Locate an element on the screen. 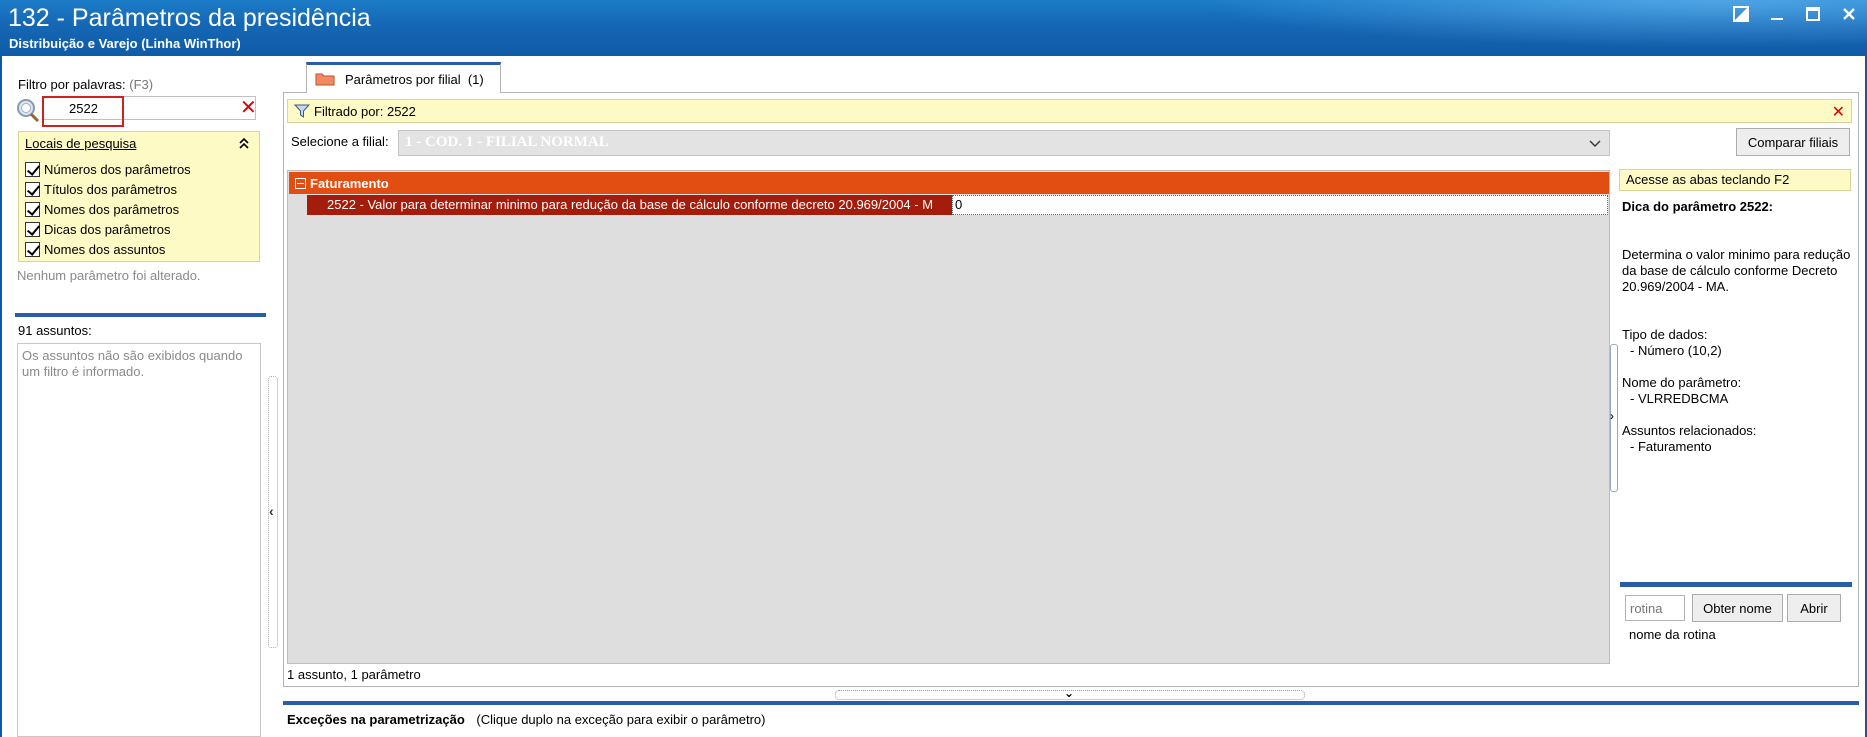 Image resolution: width=1867 pixels, height=737 pixels. minimize-icon is located at coordinates (1778, 15).